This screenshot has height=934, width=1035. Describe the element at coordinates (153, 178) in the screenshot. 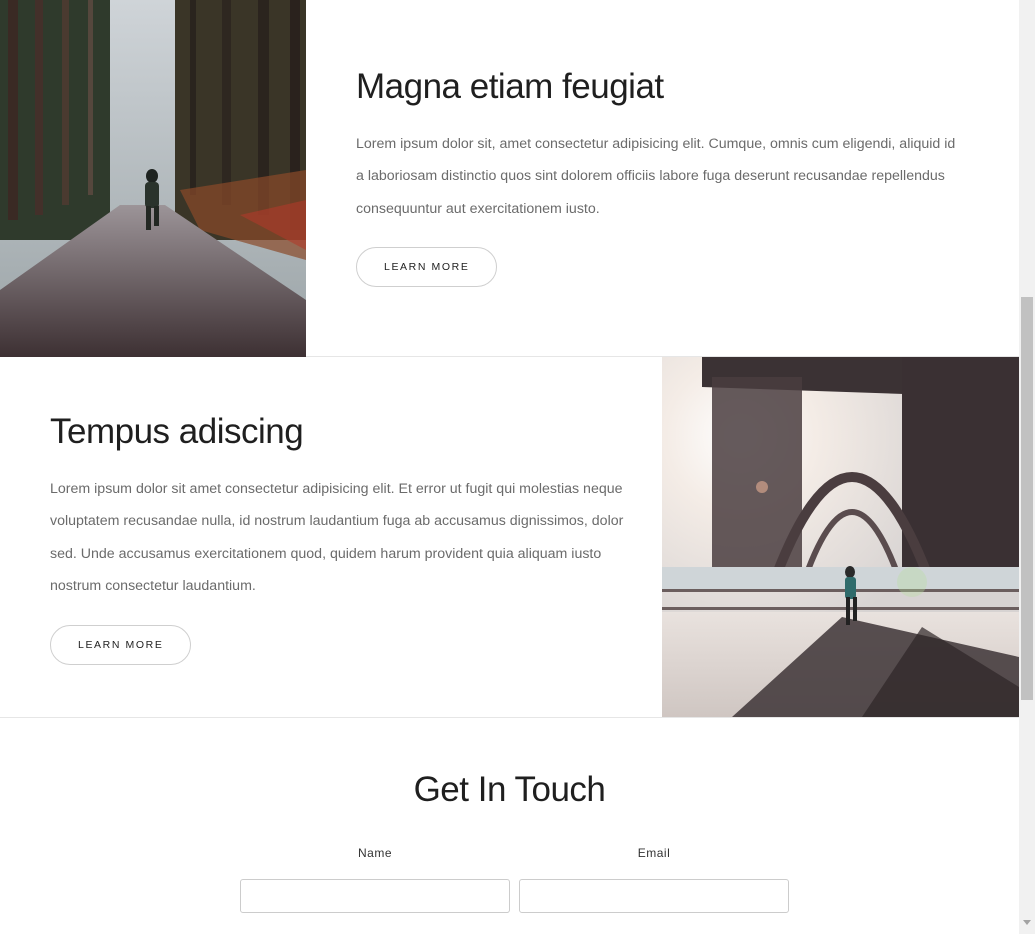

I see `feature-image-forest-trail` at that location.